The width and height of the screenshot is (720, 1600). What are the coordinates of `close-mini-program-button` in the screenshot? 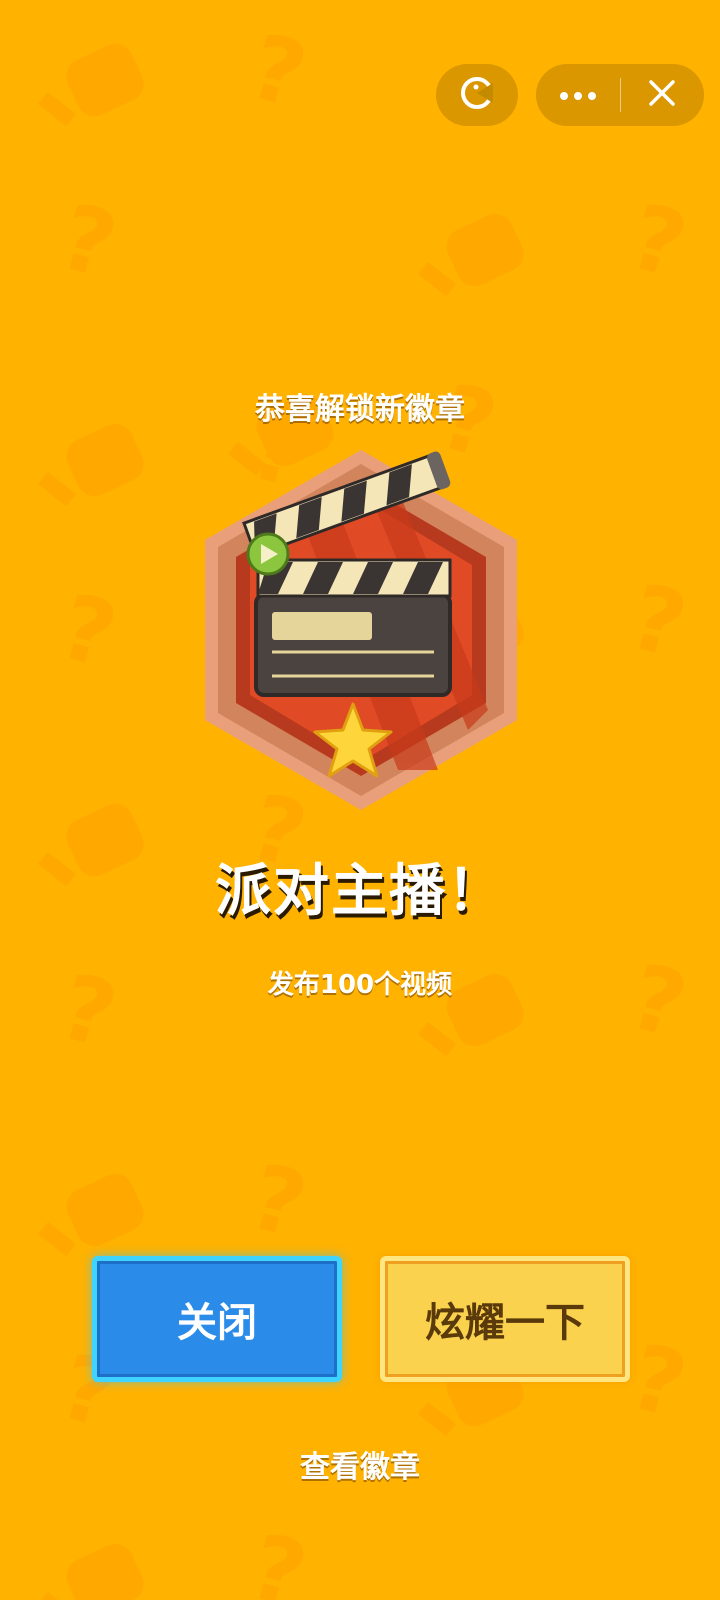 It's located at (663, 95).